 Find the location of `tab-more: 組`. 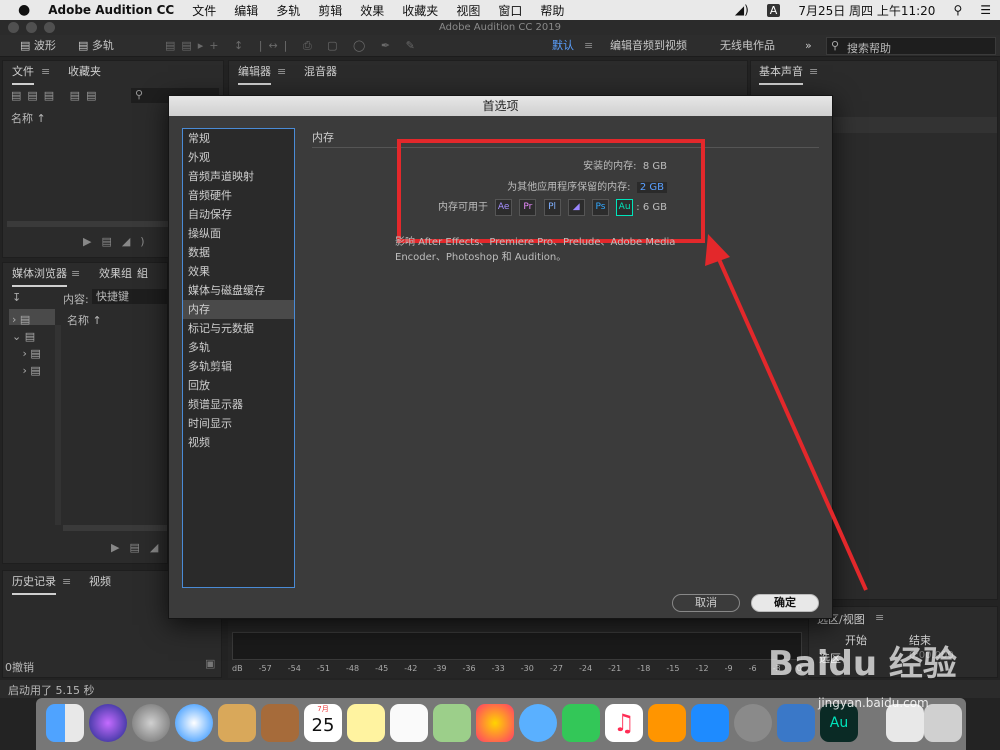

tab-more: 組 is located at coordinates (142, 274).